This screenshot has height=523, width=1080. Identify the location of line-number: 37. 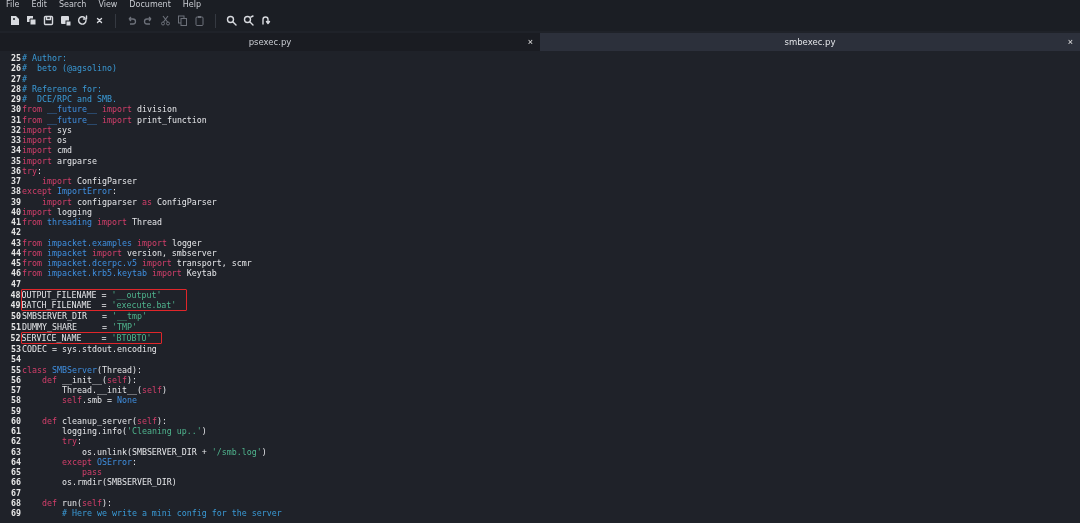
(16, 181).